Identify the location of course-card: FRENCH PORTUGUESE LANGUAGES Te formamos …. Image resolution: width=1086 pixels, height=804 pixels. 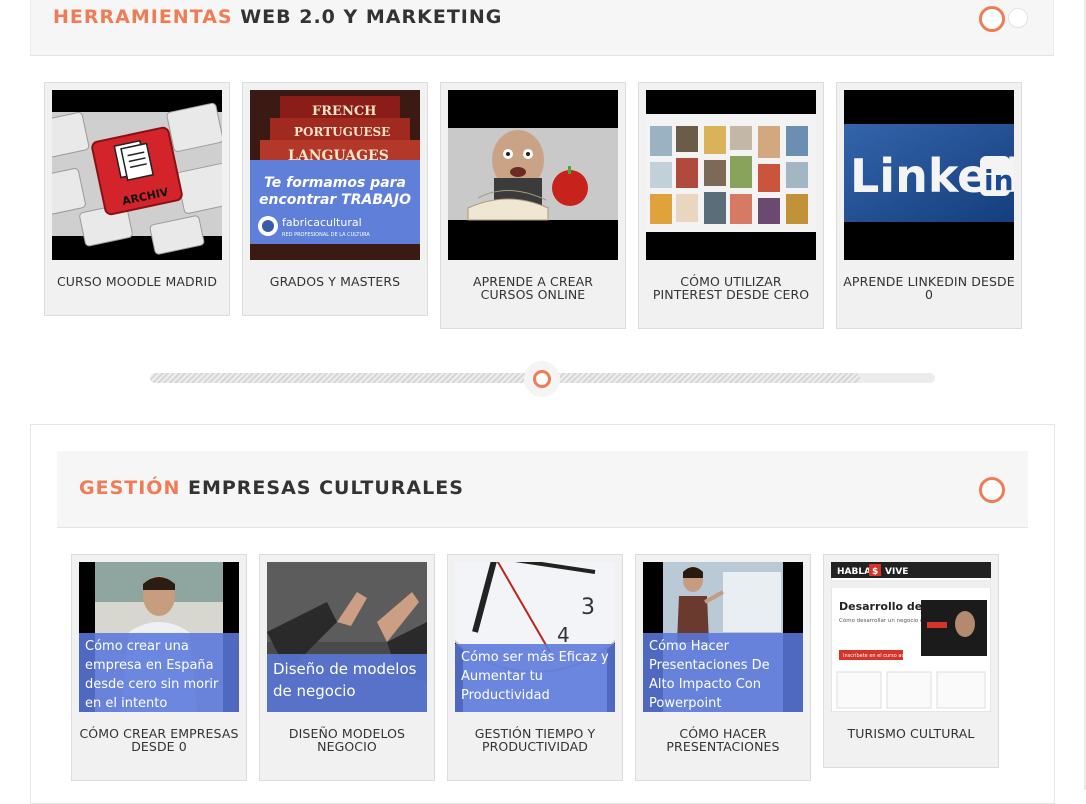
(335, 199).